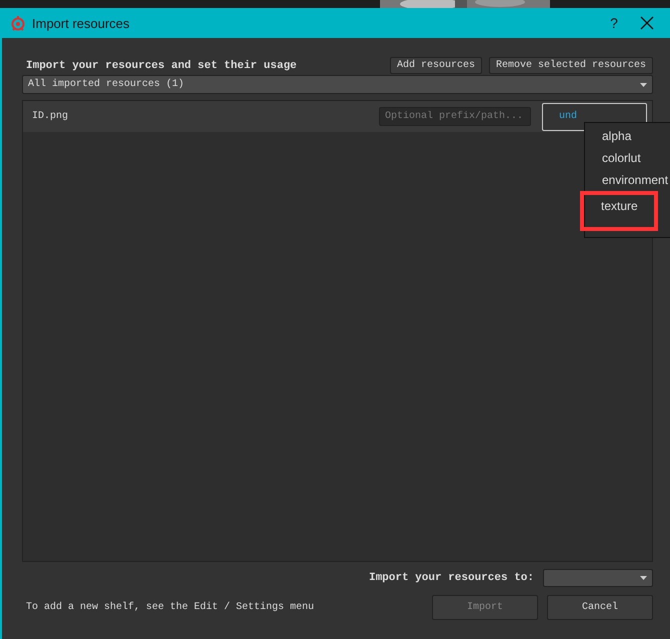  Describe the element at coordinates (647, 23) in the screenshot. I see `close-icon` at that location.